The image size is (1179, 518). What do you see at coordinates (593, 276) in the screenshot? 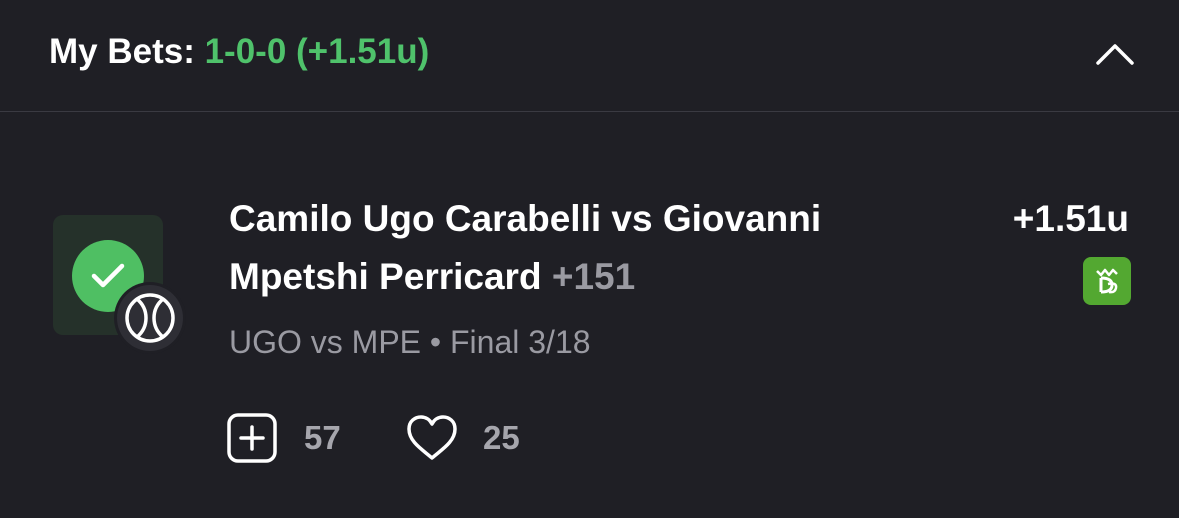
I see `bet-odds: +151` at bounding box center [593, 276].